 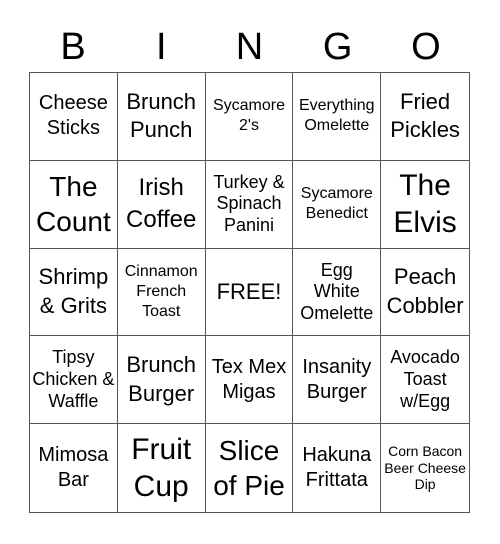 I want to click on bingo-cell: The Elvis, so click(x=425, y=205).